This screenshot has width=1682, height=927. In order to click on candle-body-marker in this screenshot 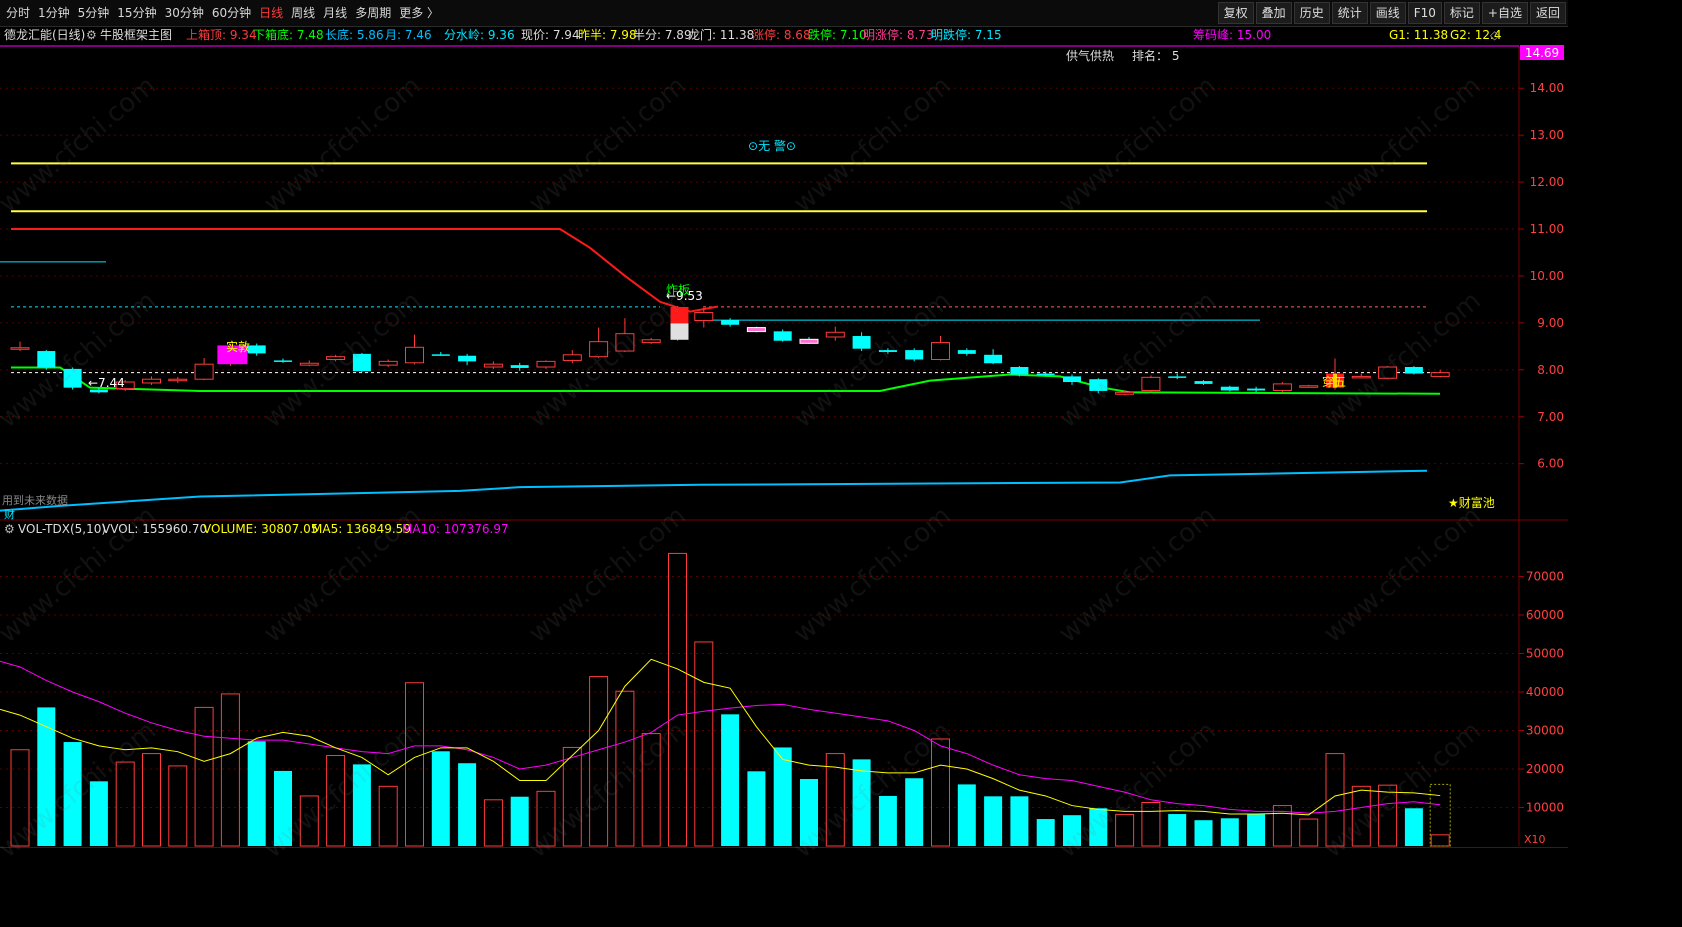, I will do `click(756, 330)`.